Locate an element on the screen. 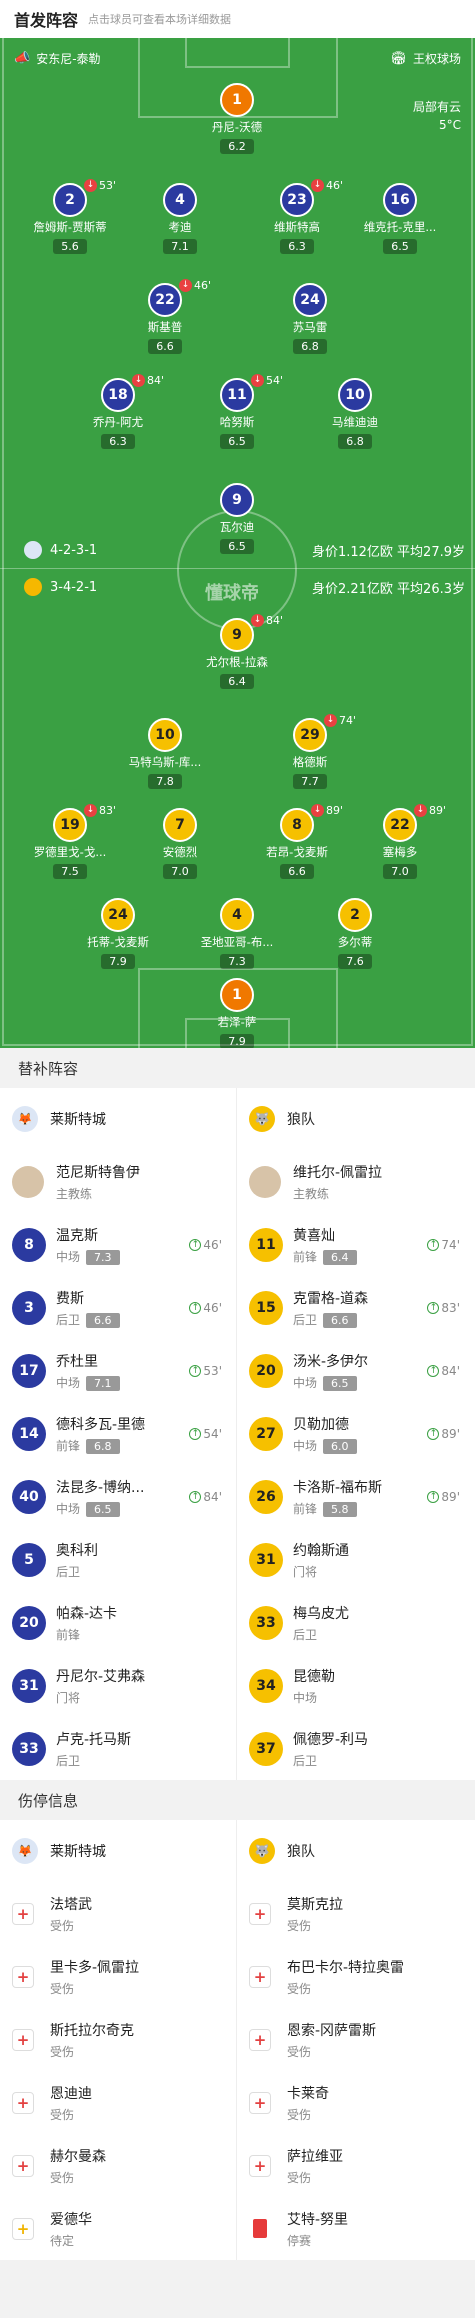 This screenshot has width=475, height=2318. away-sub-row: 34 昆德勒 中场 is located at coordinates (355, 1685).